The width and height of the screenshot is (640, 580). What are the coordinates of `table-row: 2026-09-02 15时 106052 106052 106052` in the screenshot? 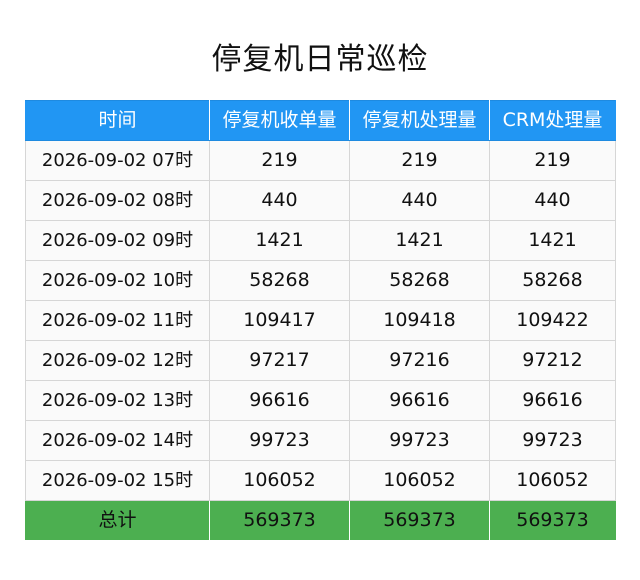 It's located at (320, 480).